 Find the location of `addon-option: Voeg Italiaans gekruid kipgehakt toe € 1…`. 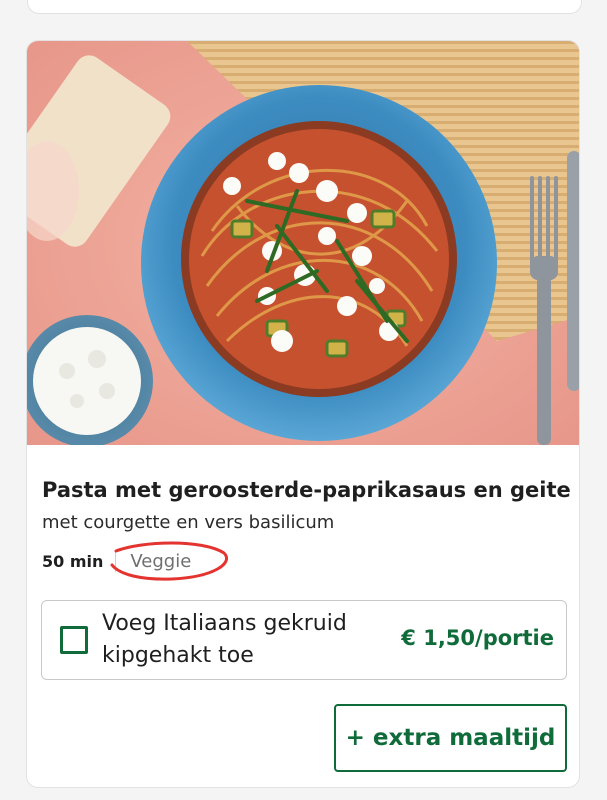

addon-option: Voeg Italiaans gekruid kipgehakt toe € 1… is located at coordinates (304, 640).